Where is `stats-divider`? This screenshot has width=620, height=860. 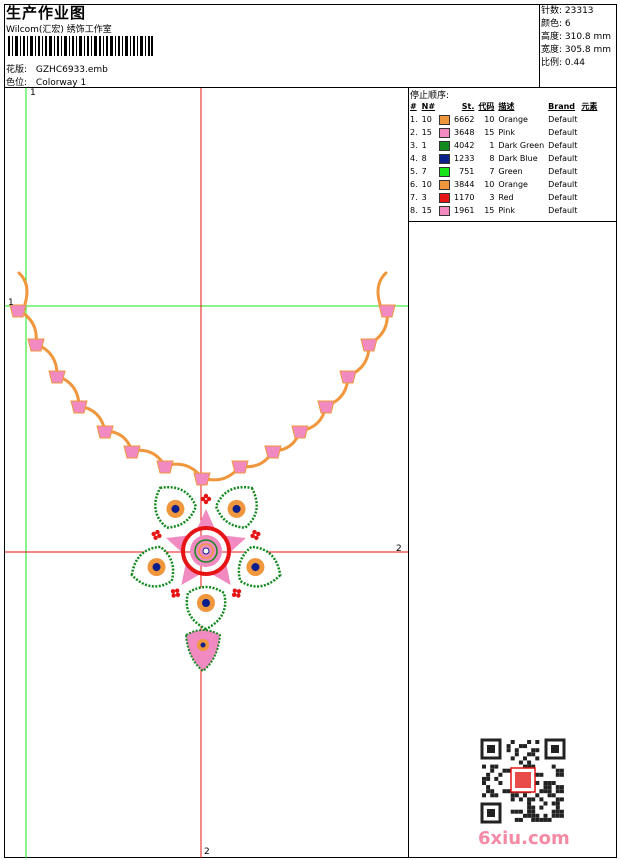
stats-divider is located at coordinates (539, 46).